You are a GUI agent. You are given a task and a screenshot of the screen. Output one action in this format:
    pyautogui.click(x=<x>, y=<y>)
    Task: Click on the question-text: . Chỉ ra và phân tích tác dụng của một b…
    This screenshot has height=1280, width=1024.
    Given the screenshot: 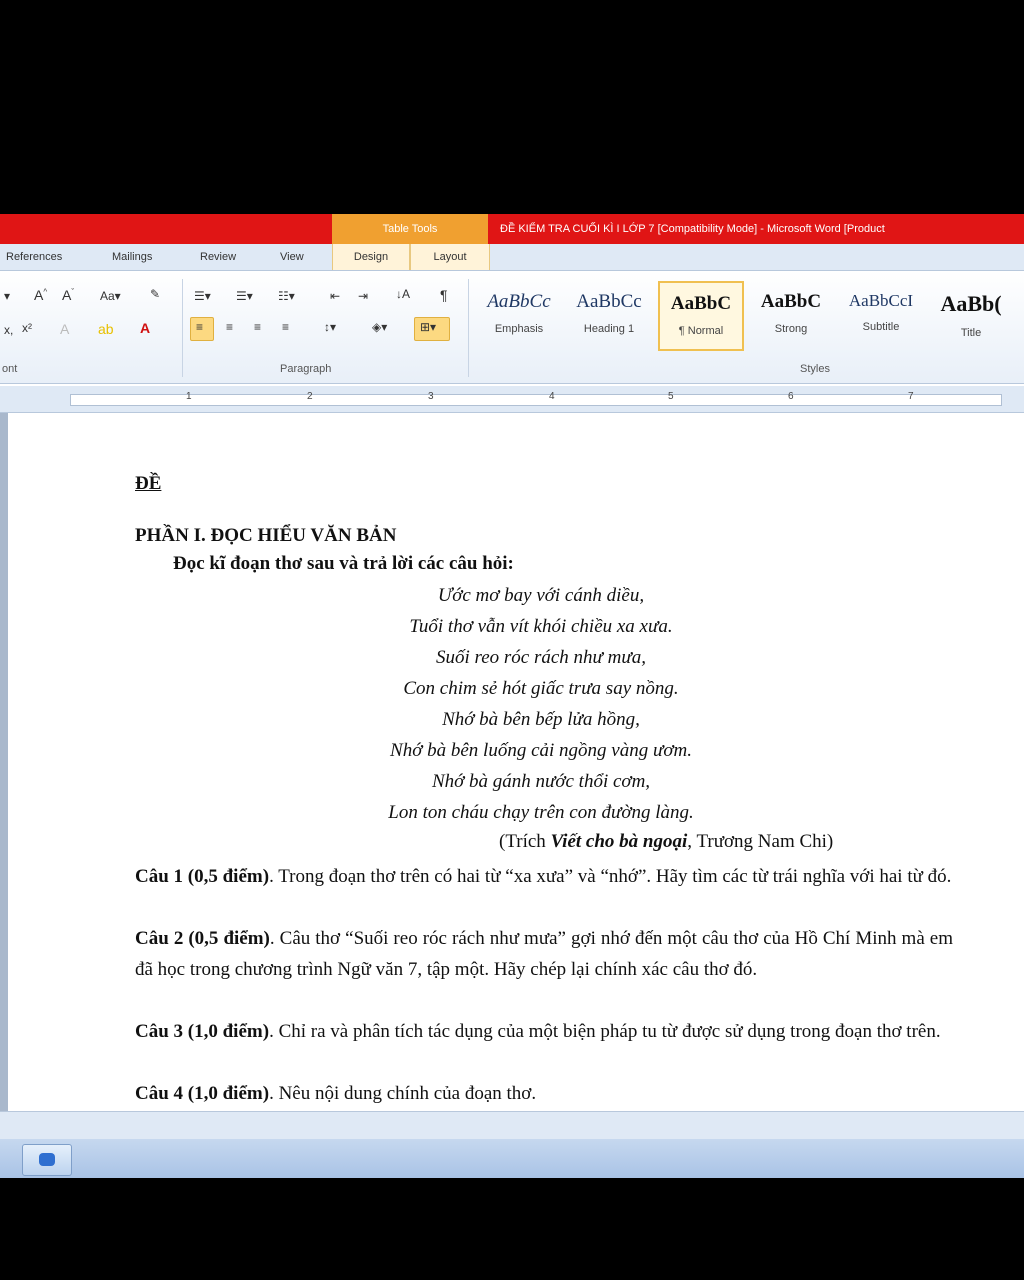 What is the action you would take?
    pyautogui.click(x=605, y=1031)
    